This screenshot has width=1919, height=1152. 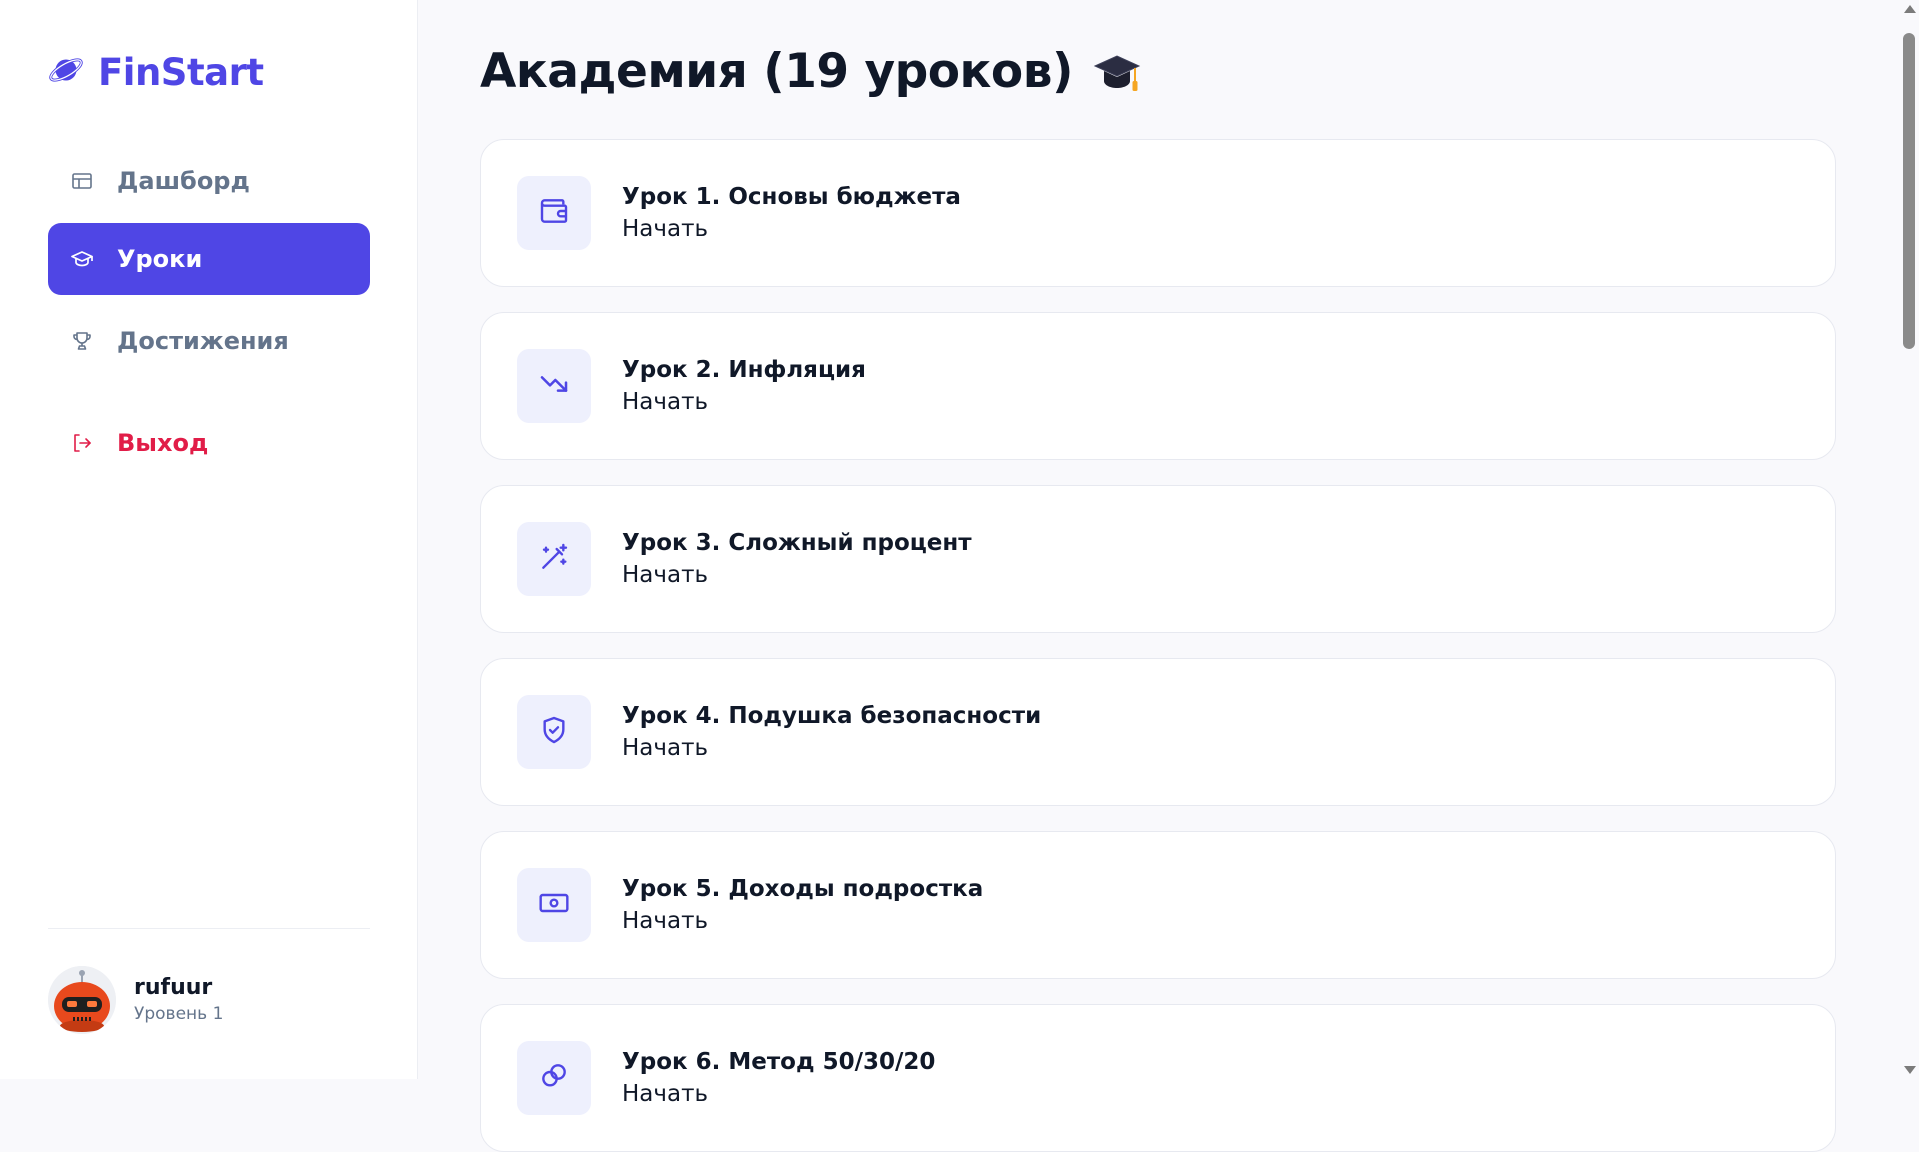 I want to click on lesson-title: Урок 4. Подушка безопасности, so click(x=832, y=716).